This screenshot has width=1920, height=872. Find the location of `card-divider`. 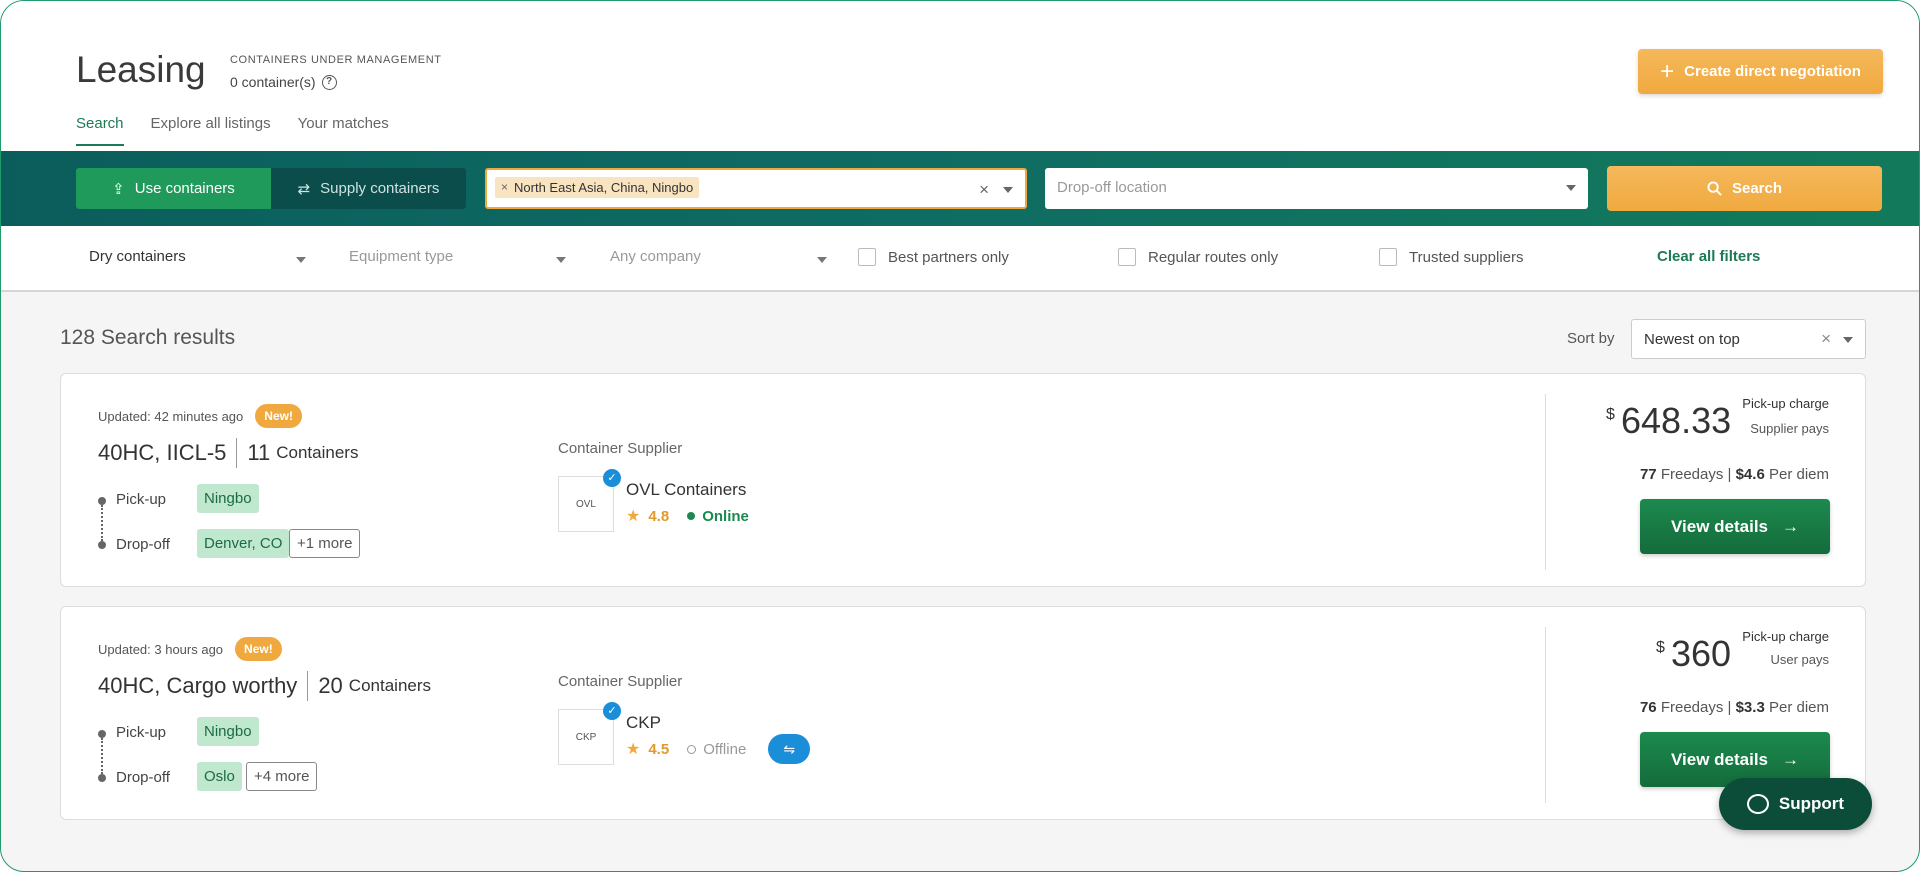

card-divider is located at coordinates (1545, 482).